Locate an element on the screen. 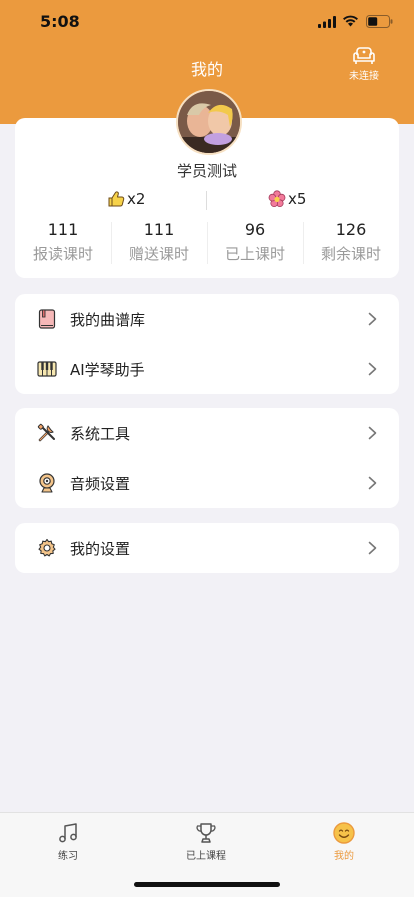  stat-value: 96 is located at coordinates (255, 229).